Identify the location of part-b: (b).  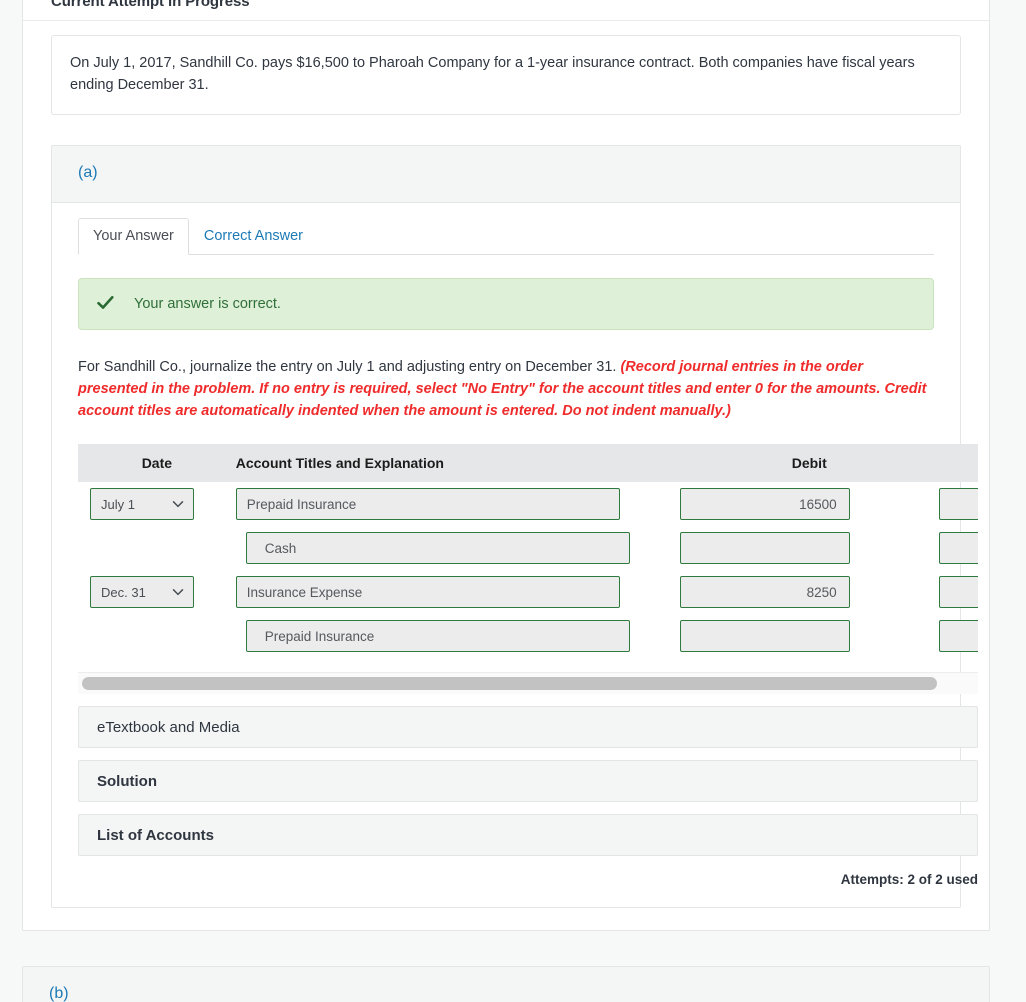
(506, 984).